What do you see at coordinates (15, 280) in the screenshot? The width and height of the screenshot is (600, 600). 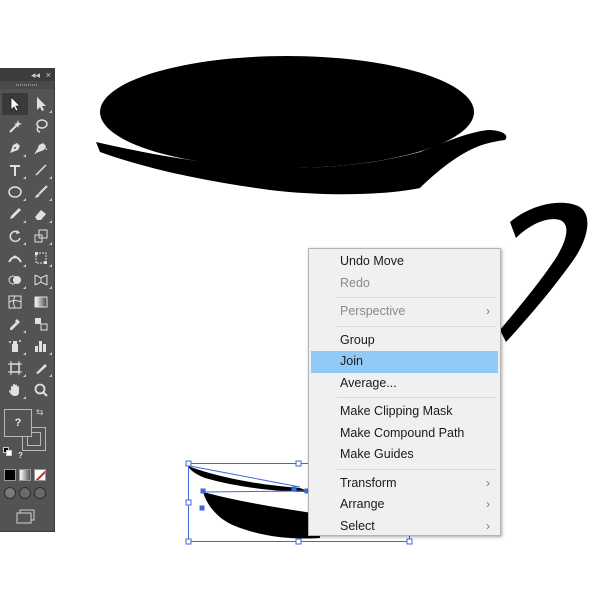 I see `shape-builder-tool-icon` at bounding box center [15, 280].